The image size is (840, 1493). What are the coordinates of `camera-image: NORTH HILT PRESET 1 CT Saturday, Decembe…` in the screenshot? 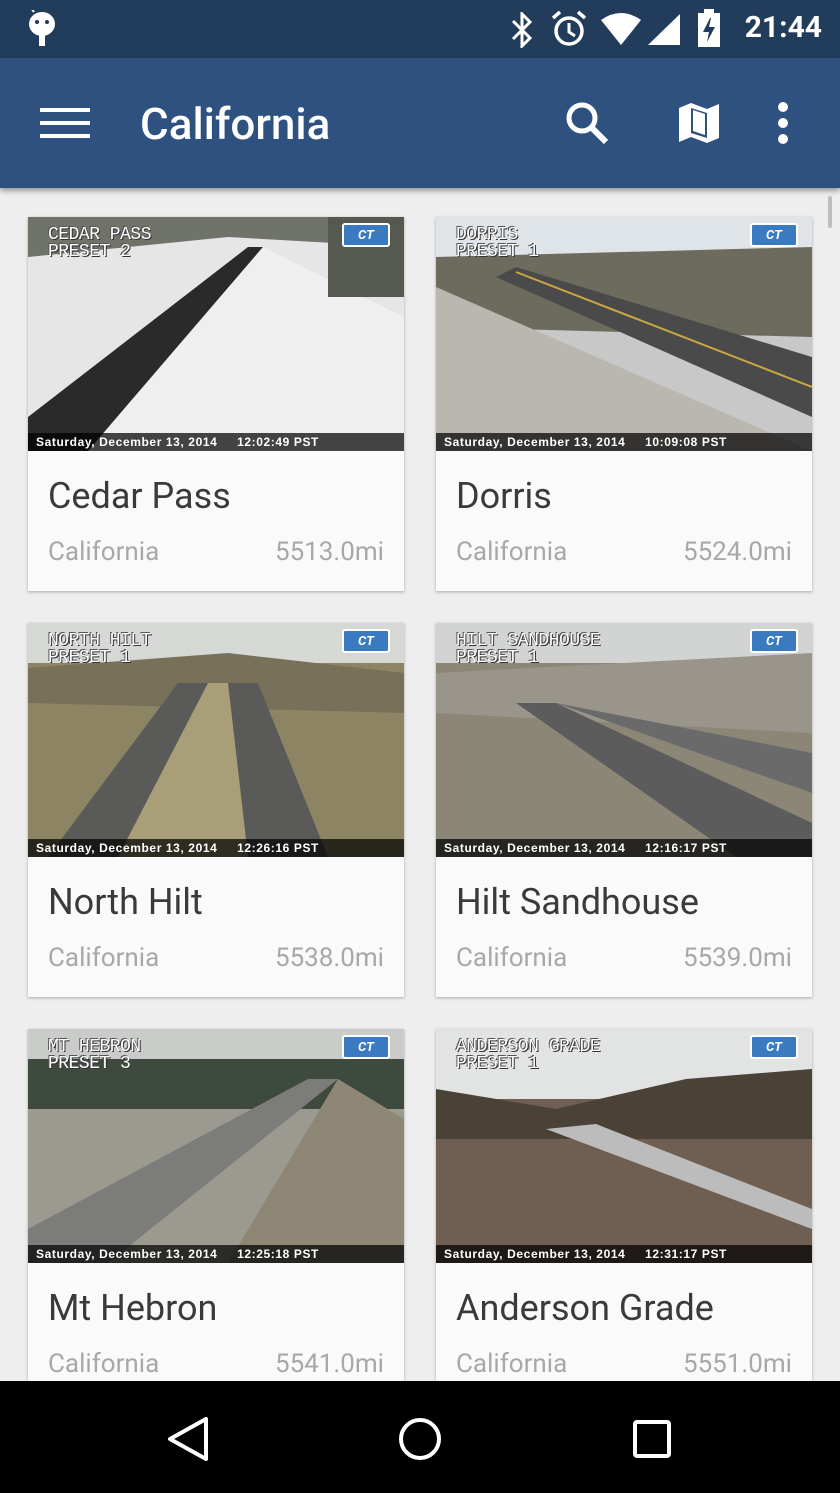 It's located at (216, 740).